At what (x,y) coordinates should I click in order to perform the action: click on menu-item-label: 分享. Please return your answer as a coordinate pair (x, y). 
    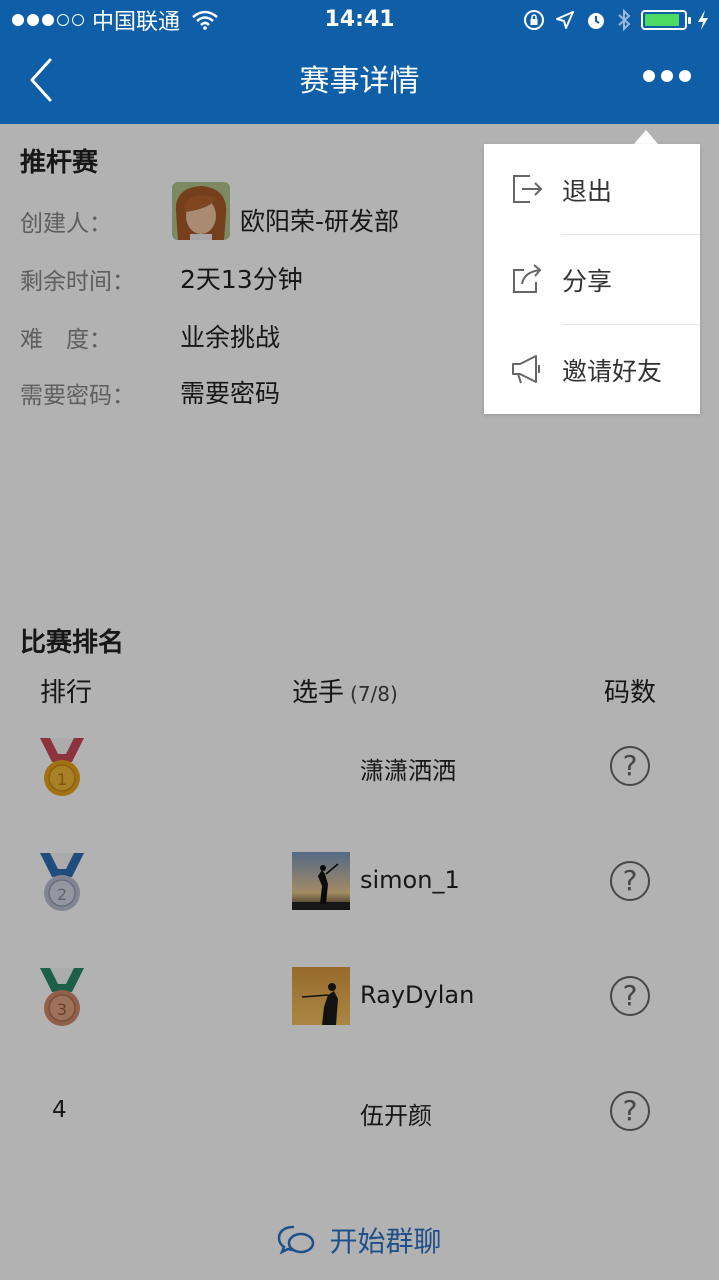
    Looking at the image, I should click on (587, 281).